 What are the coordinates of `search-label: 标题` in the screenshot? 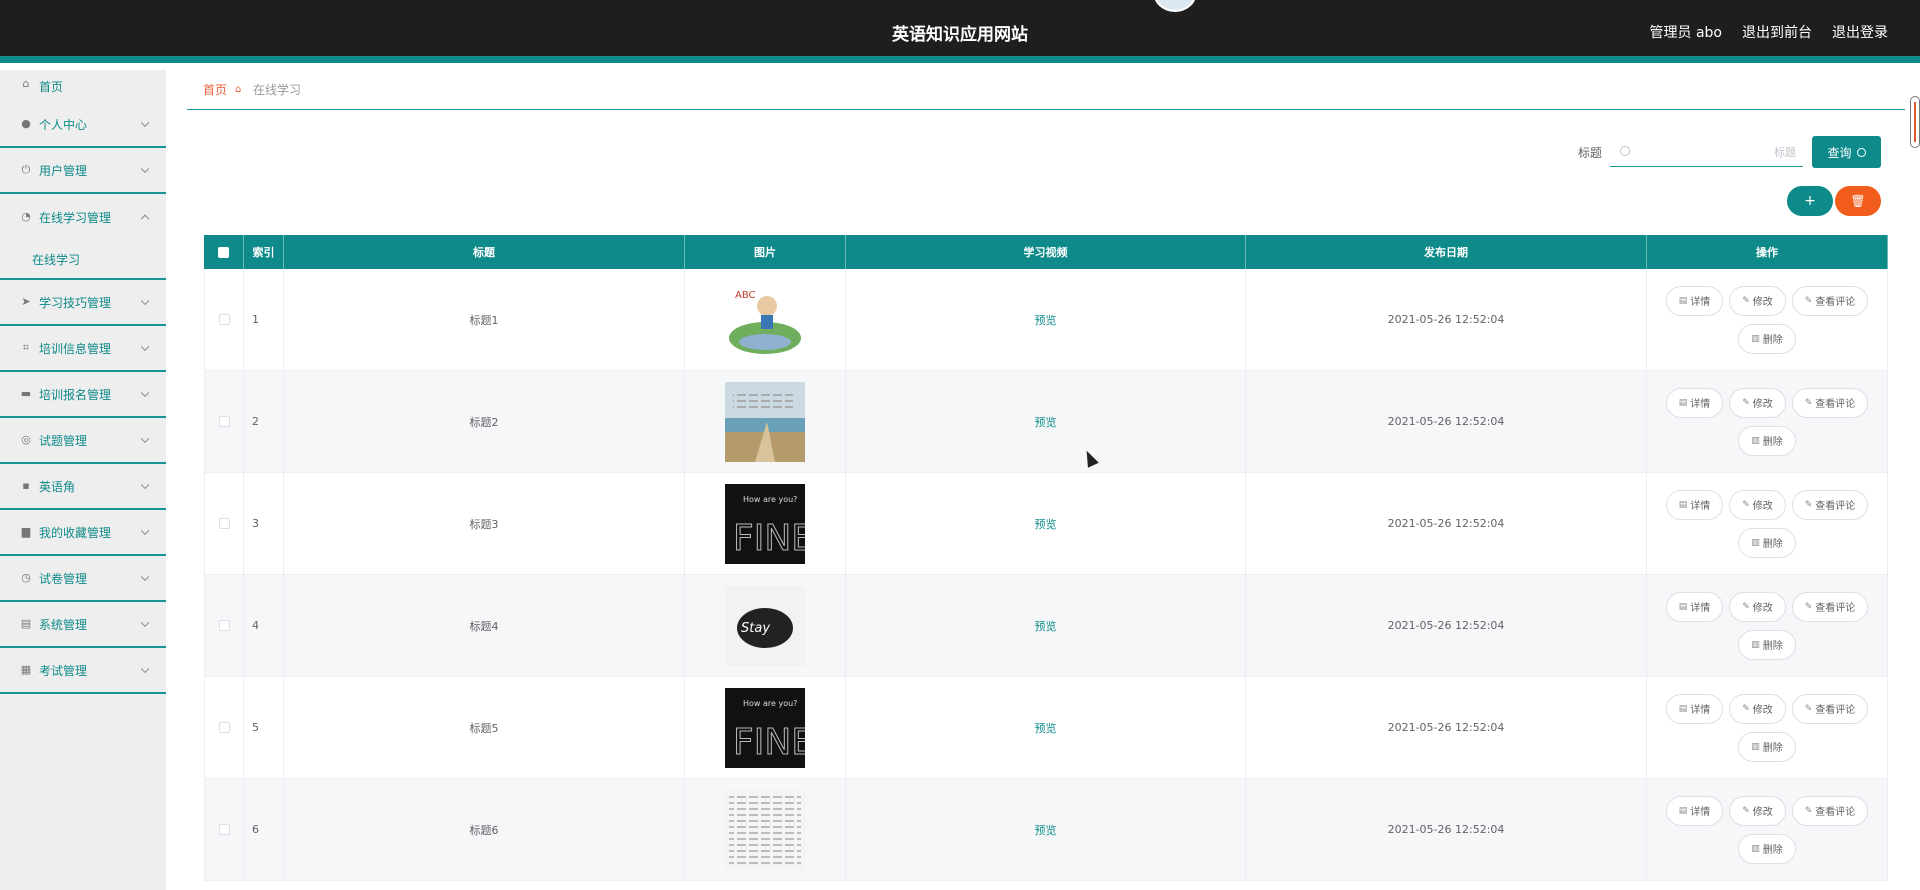 It's located at (1590, 153).